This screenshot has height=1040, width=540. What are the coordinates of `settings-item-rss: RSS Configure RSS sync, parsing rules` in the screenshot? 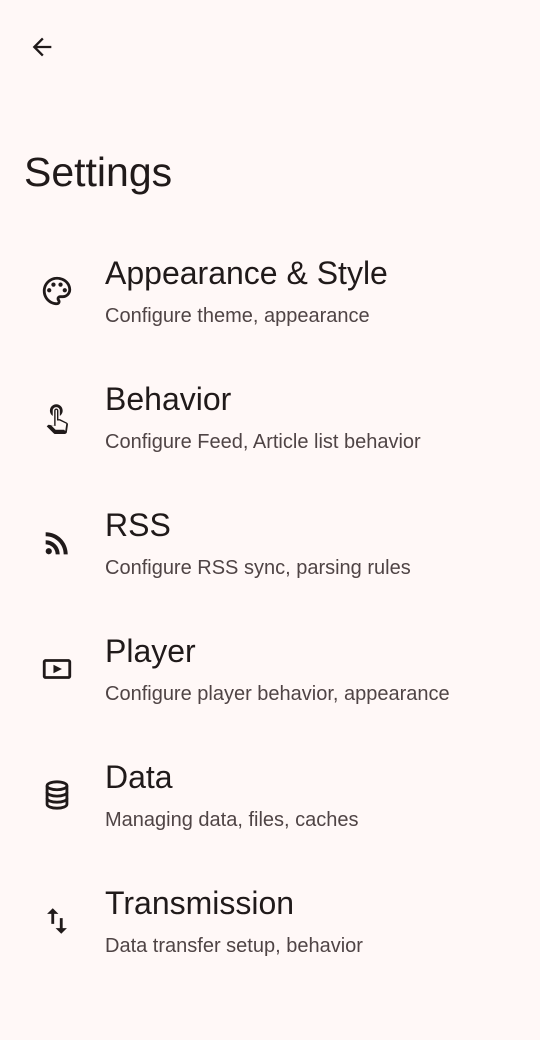 It's located at (270, 549).